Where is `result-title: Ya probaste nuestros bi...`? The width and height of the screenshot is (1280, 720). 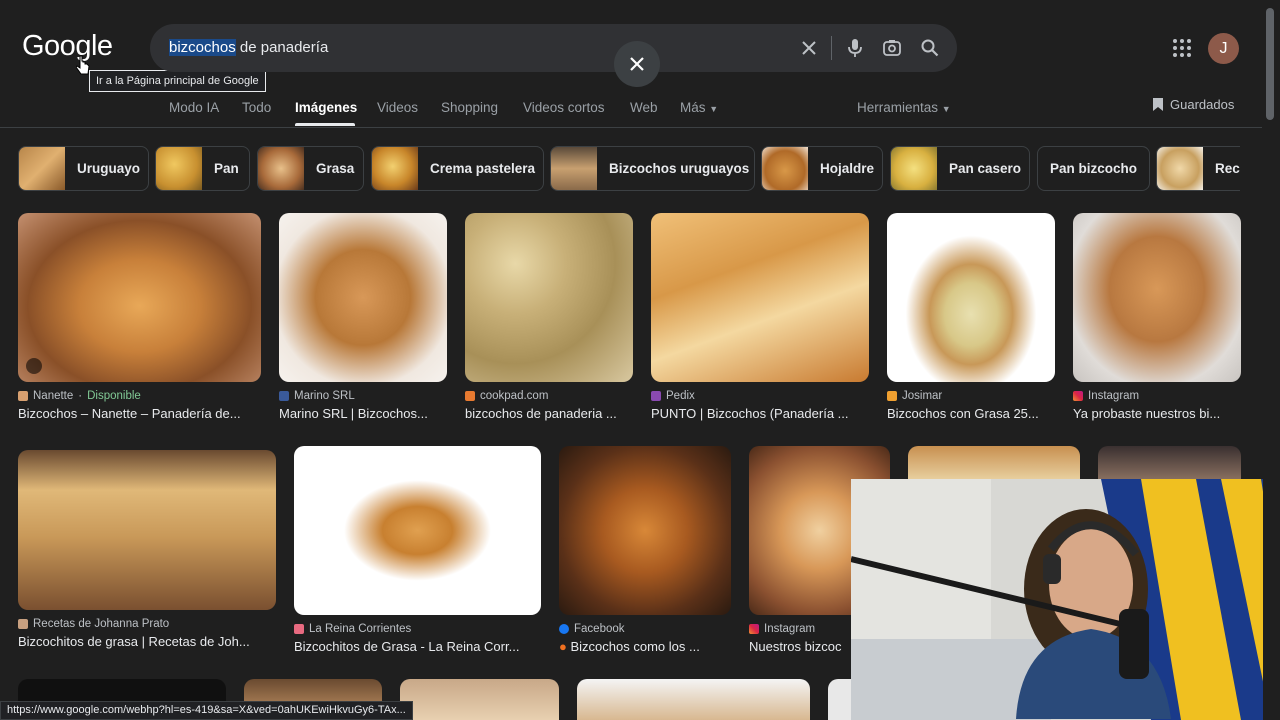
result-title: Ya probaste nuestros bi... is located at coordinates (1157, 413).